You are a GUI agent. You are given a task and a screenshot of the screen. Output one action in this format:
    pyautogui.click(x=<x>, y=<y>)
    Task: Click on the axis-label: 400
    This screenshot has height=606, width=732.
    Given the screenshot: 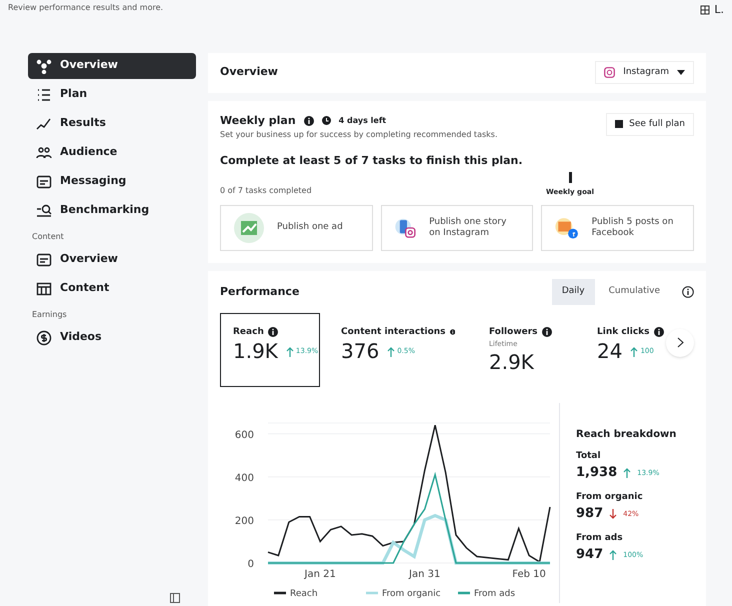 What is the action you would take?
    pyautogui.click(x=244, y=478)
    